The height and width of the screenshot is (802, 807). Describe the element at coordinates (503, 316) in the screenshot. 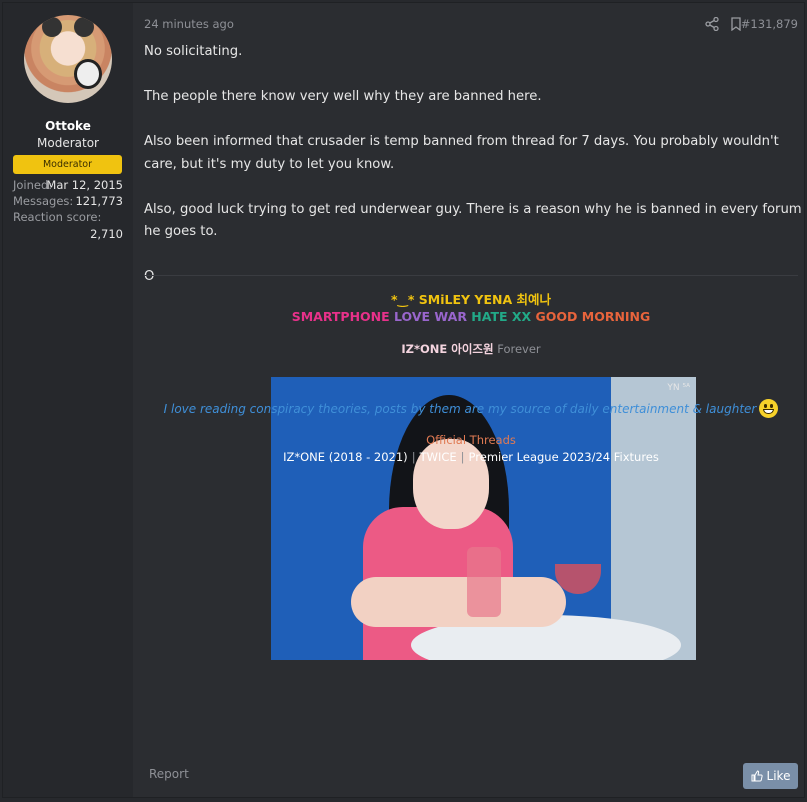

I see `song-hate-xx: HATE XX` at that location.